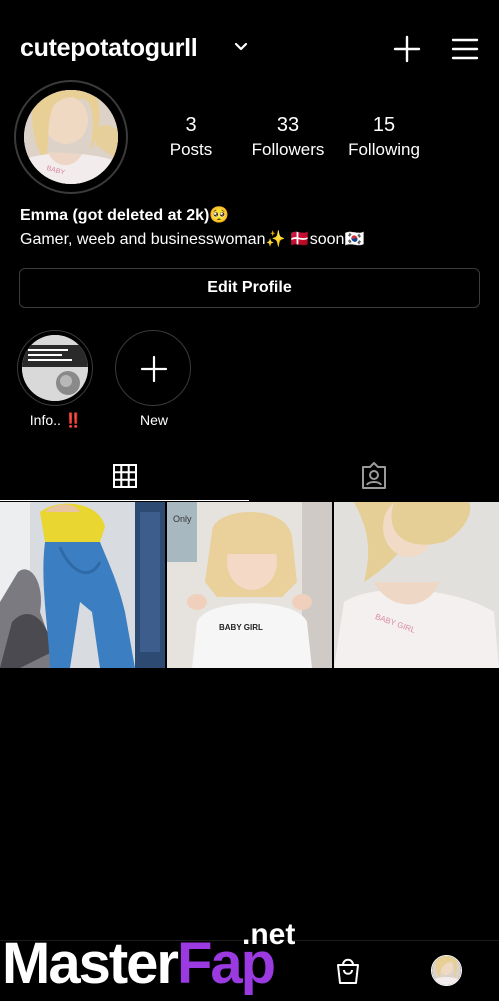  Describe the element at coordinates (384, 149) in the screenshot. I see `following-label: Following` at that location.